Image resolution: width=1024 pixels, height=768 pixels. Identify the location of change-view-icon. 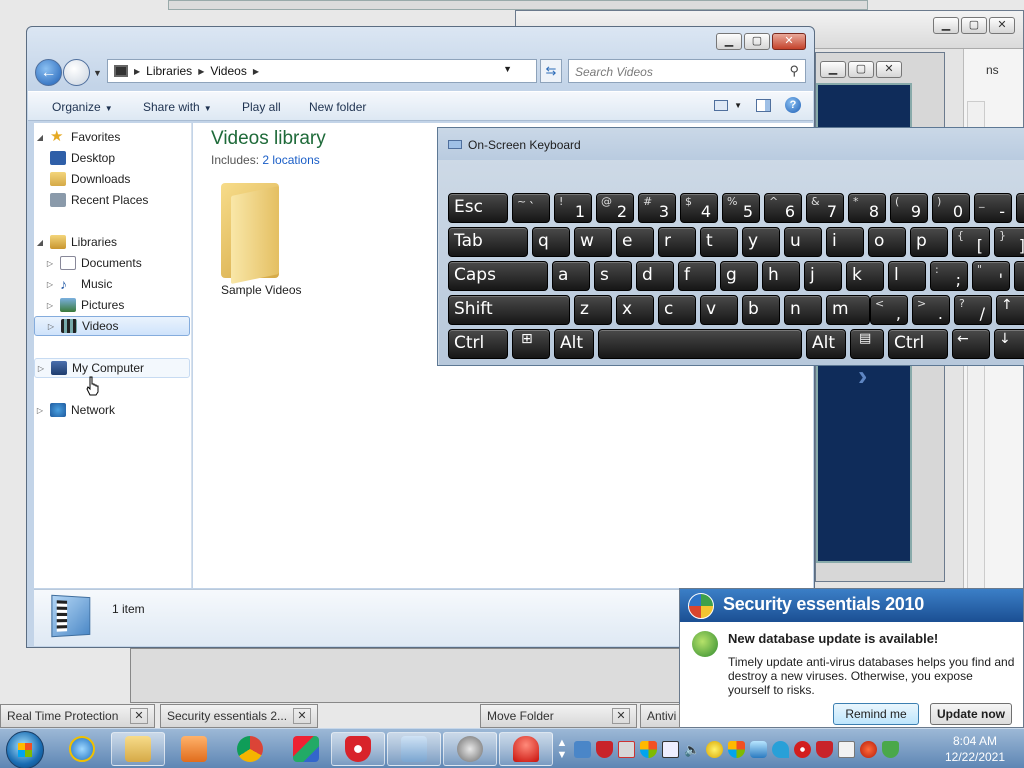
(721, 105).